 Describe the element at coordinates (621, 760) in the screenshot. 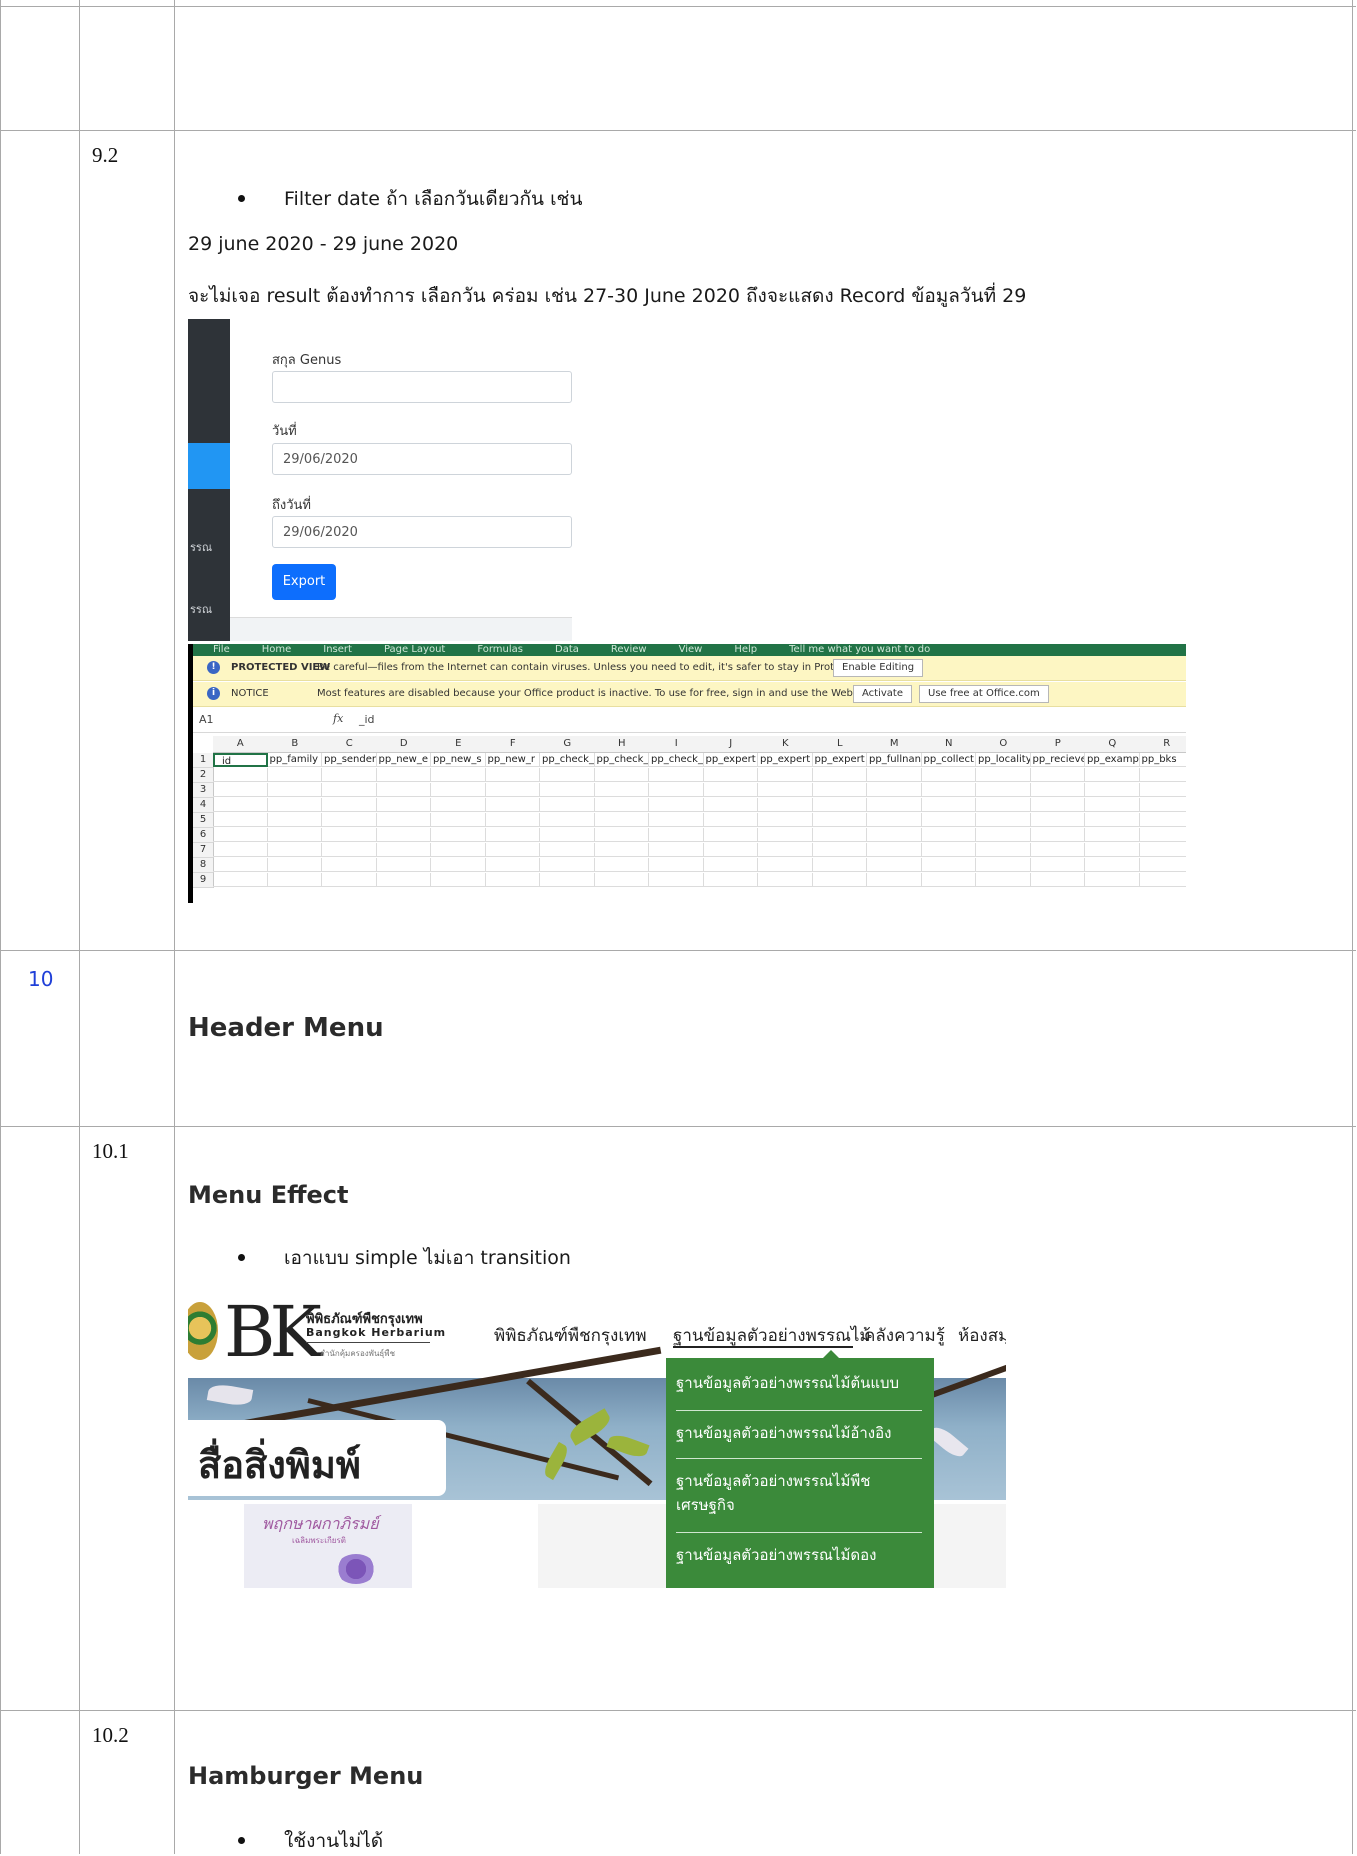

I see `table-cell: pp_check_` at that location.